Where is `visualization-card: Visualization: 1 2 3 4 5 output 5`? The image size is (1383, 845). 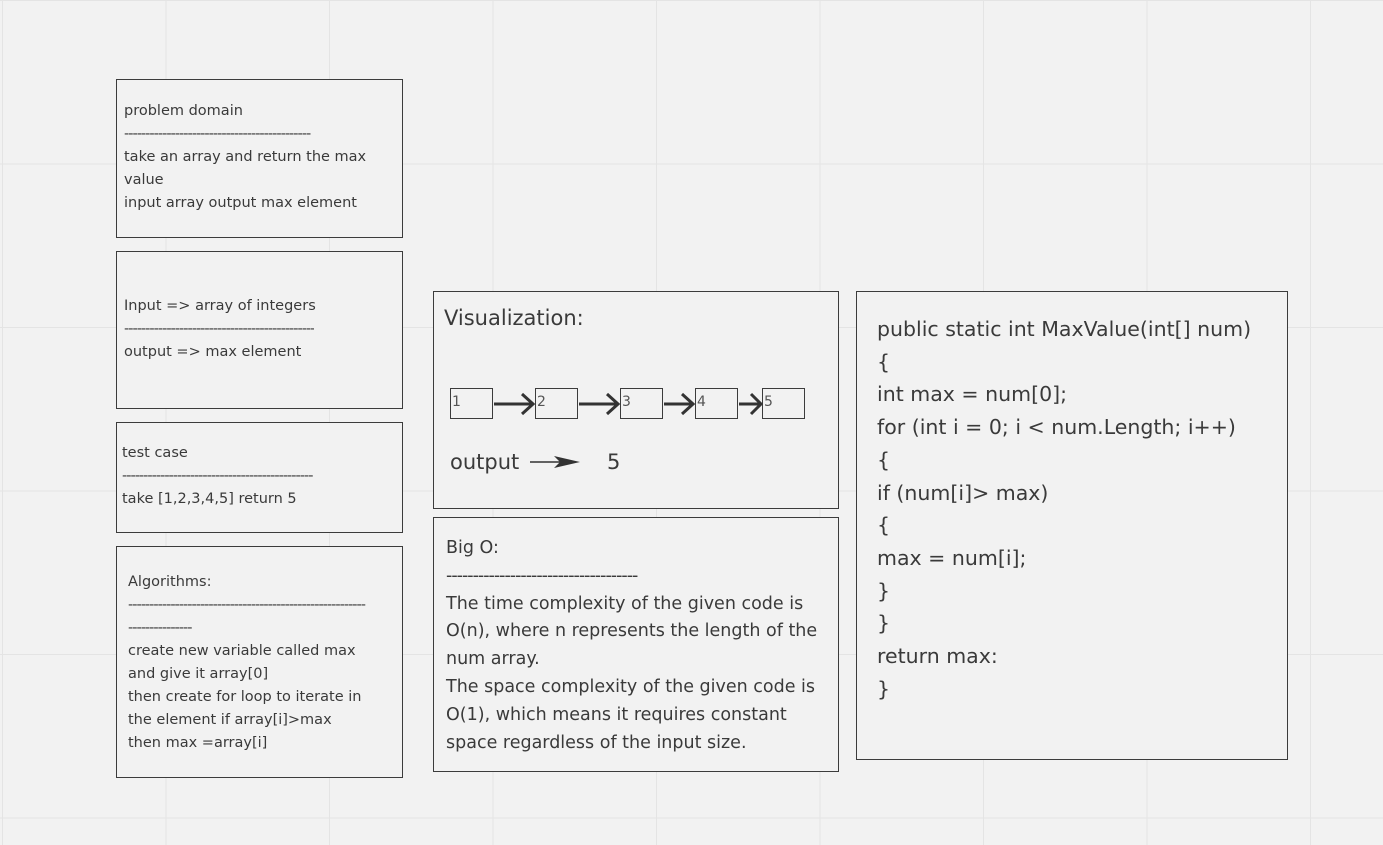 visualization-card: Visualization: 1 2 3 4 5 output 5 is located at coordinates (636, 400).